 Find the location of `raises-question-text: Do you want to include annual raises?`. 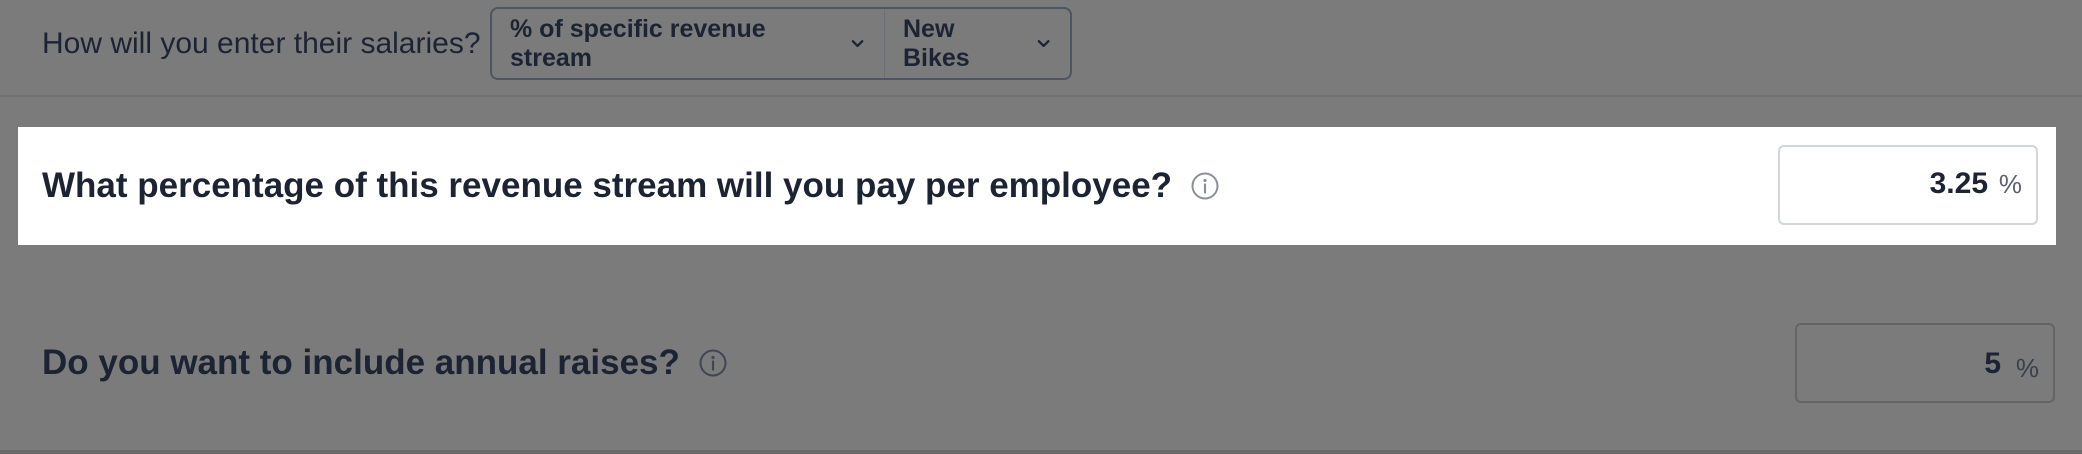

raises-question-text: Do you want to include annual raises? is located at coordinates (361, 362).